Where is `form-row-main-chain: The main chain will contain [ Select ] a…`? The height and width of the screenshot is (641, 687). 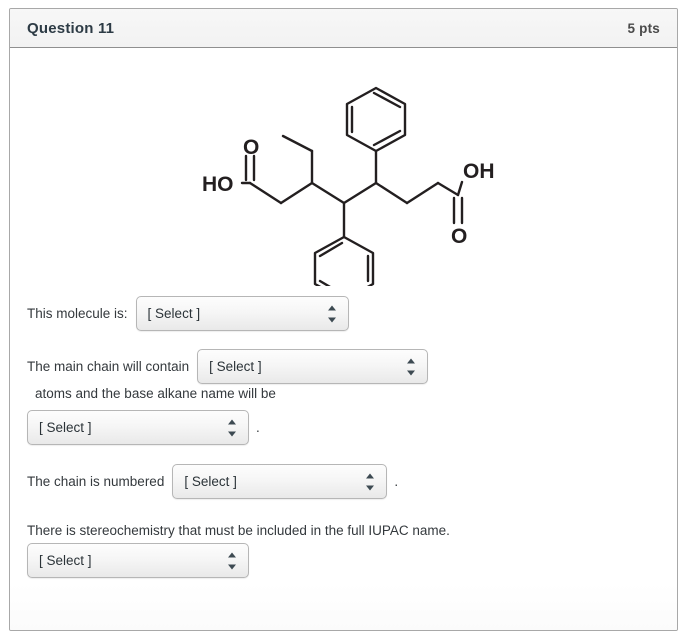 form-row-main-chain: The main chain will contain [ Select ] a… is located at coordinates (343, 376).